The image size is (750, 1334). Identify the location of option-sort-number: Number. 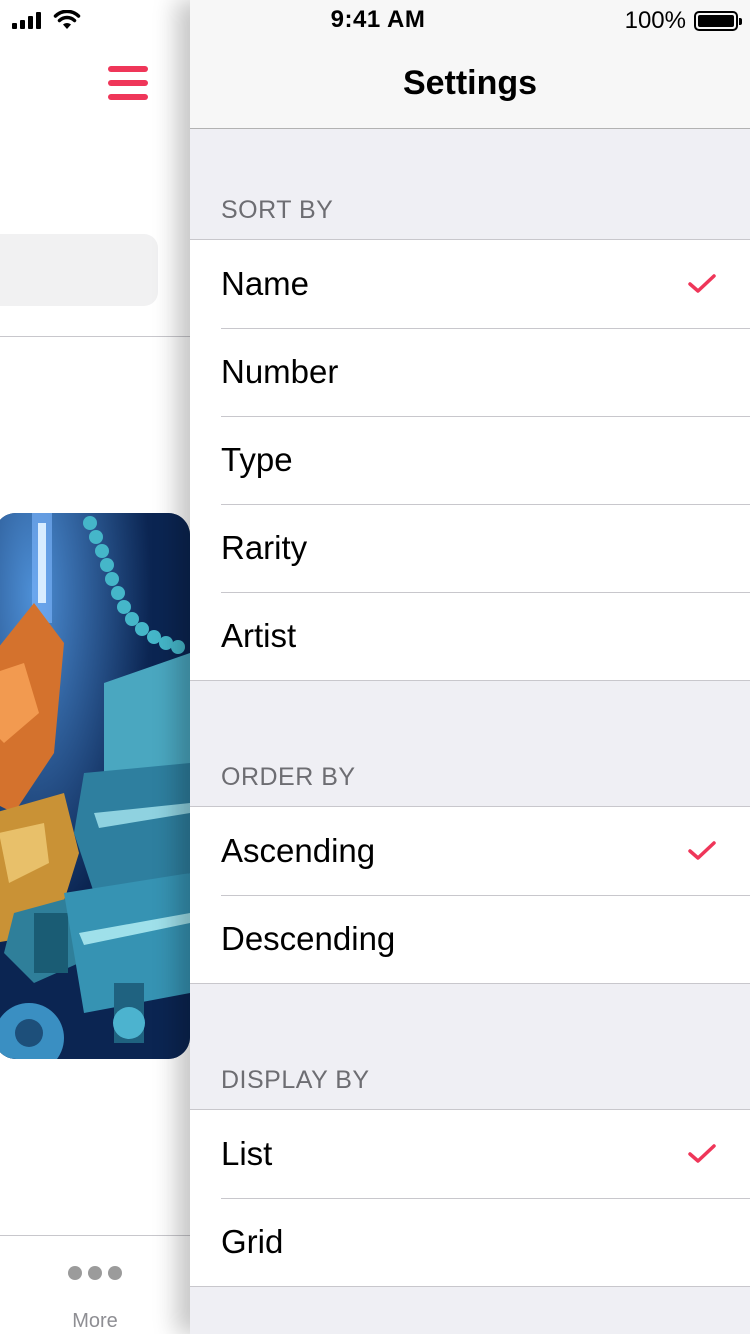
(470, 372).